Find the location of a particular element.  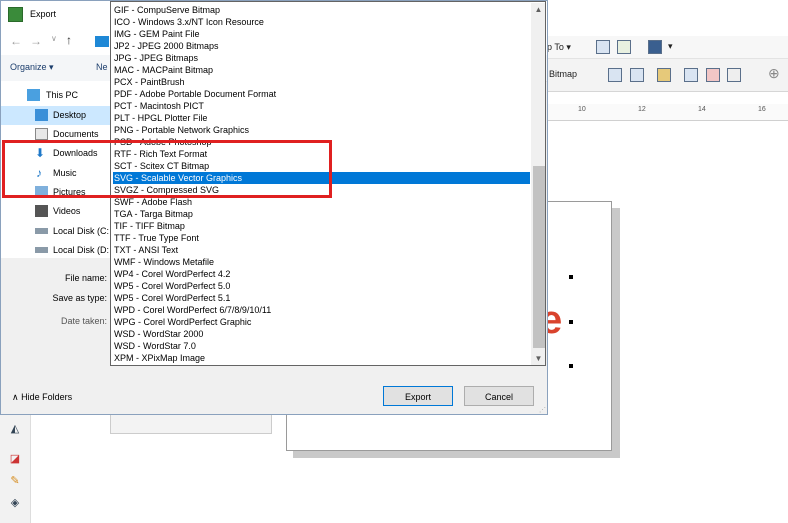

ruler-number: 14 is located at coordinates (702, 109).